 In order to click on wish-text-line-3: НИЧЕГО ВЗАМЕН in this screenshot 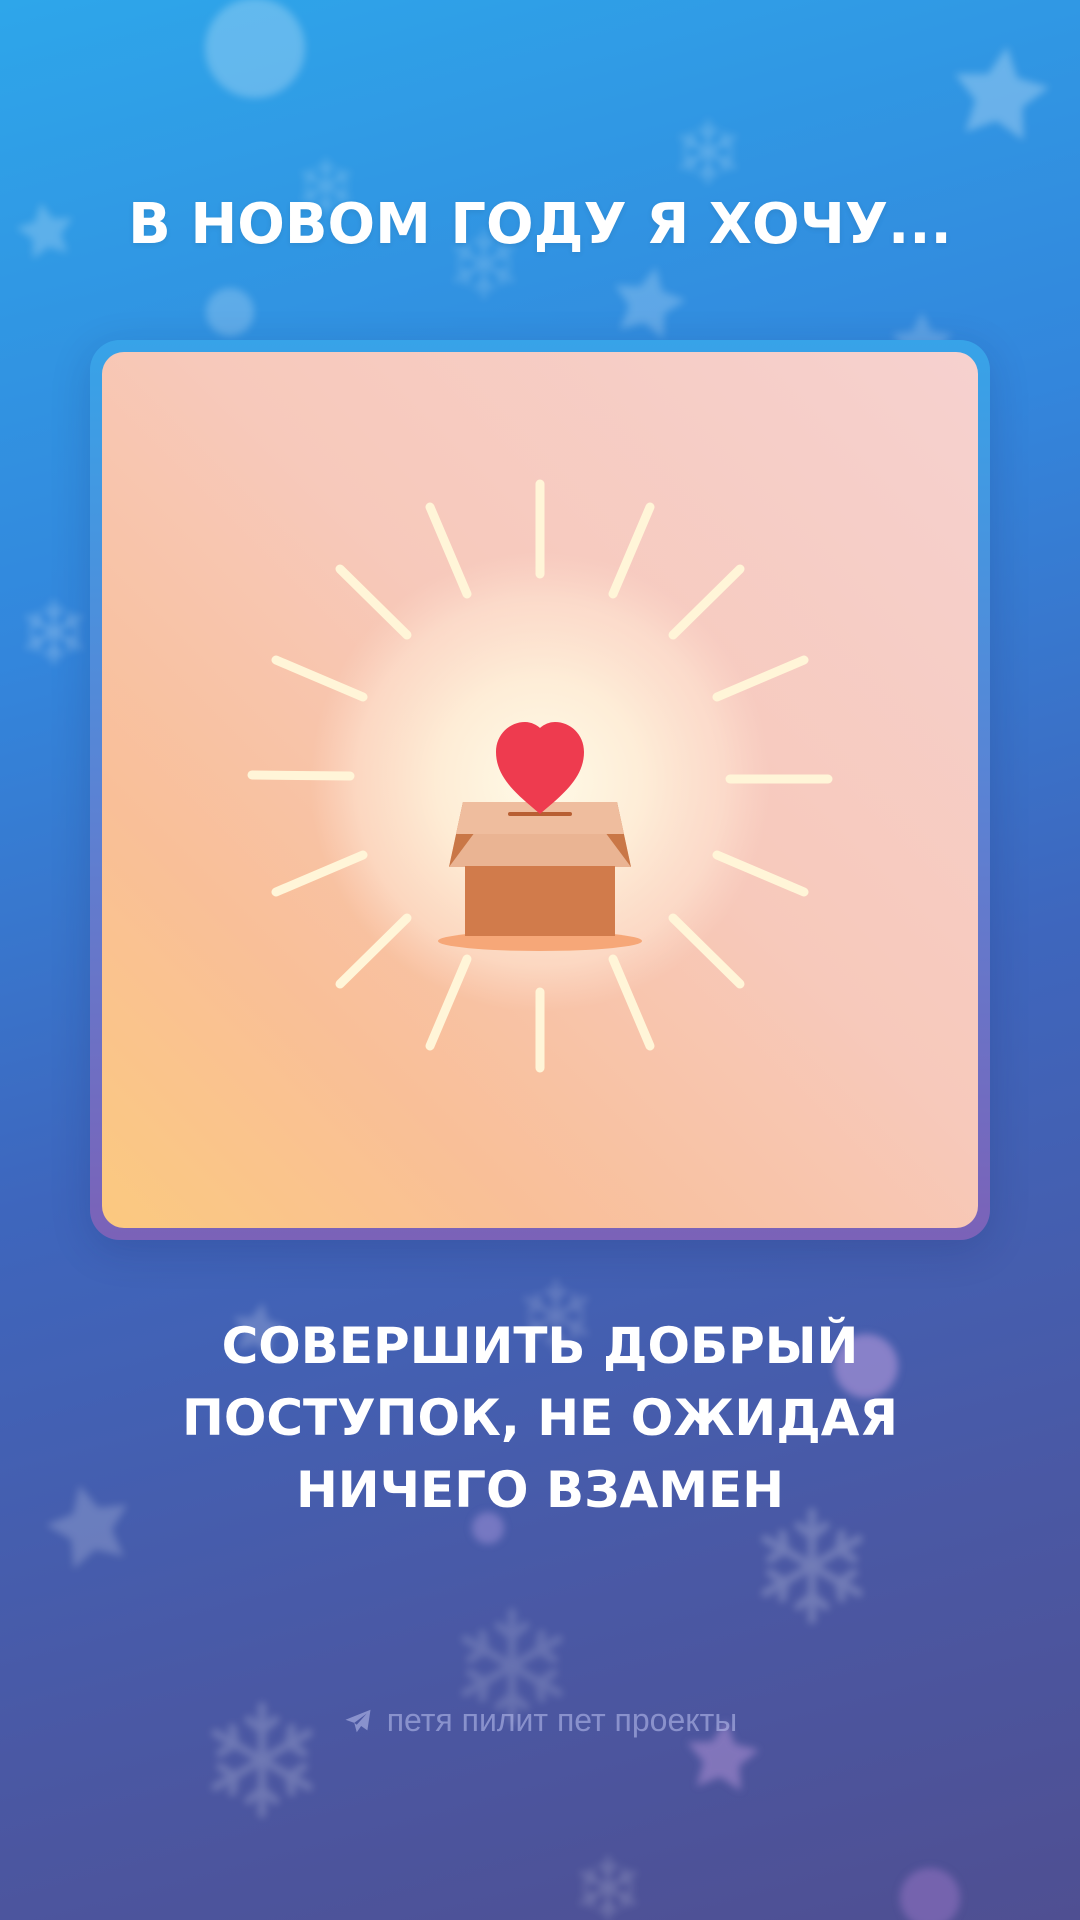, I will do `click(540, 1490)`.